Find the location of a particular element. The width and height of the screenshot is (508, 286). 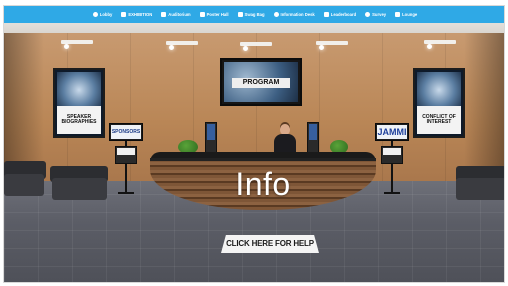

nav-auditorium: Auditorium is located at coordinates (176, 14).